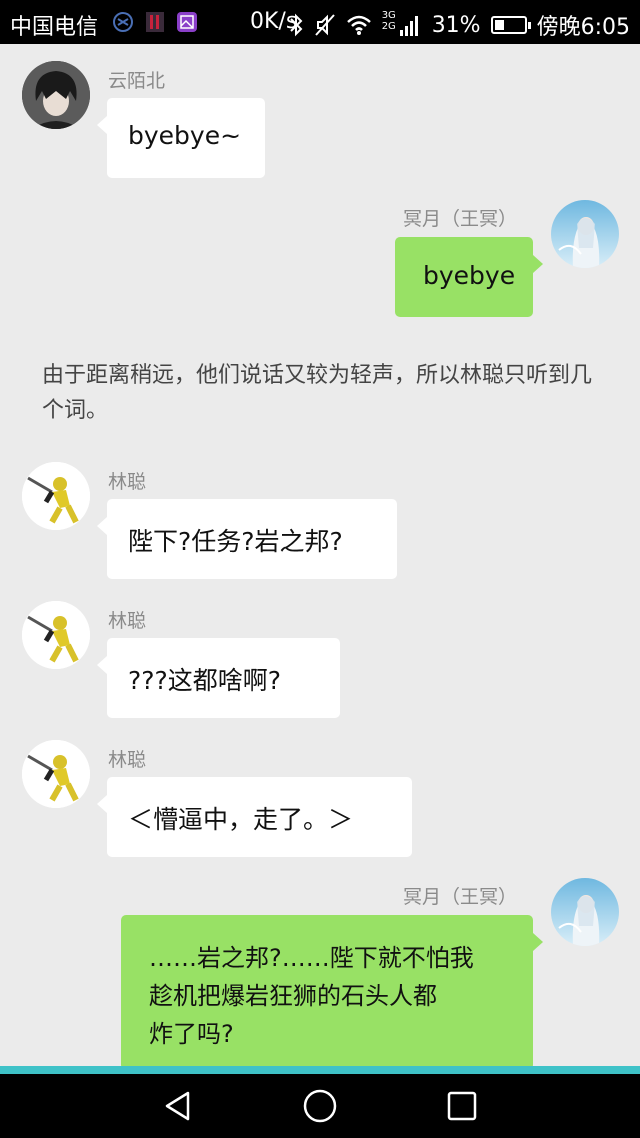 The image size is (640, 1138). I want to click on message-text: ＜懵逼中，走了。＞, so click(241, 819).